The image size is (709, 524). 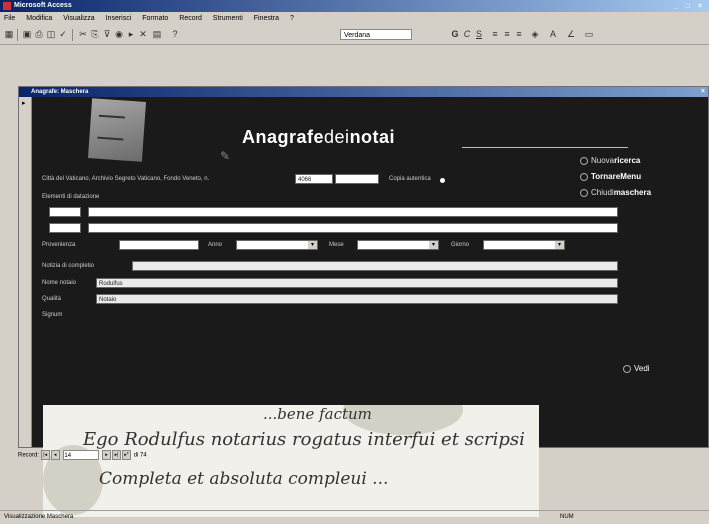 What do you see at coordinates (703, 92) in the screenshot?
I see `form-close-icon: ×` at bounding box center [703, 92].